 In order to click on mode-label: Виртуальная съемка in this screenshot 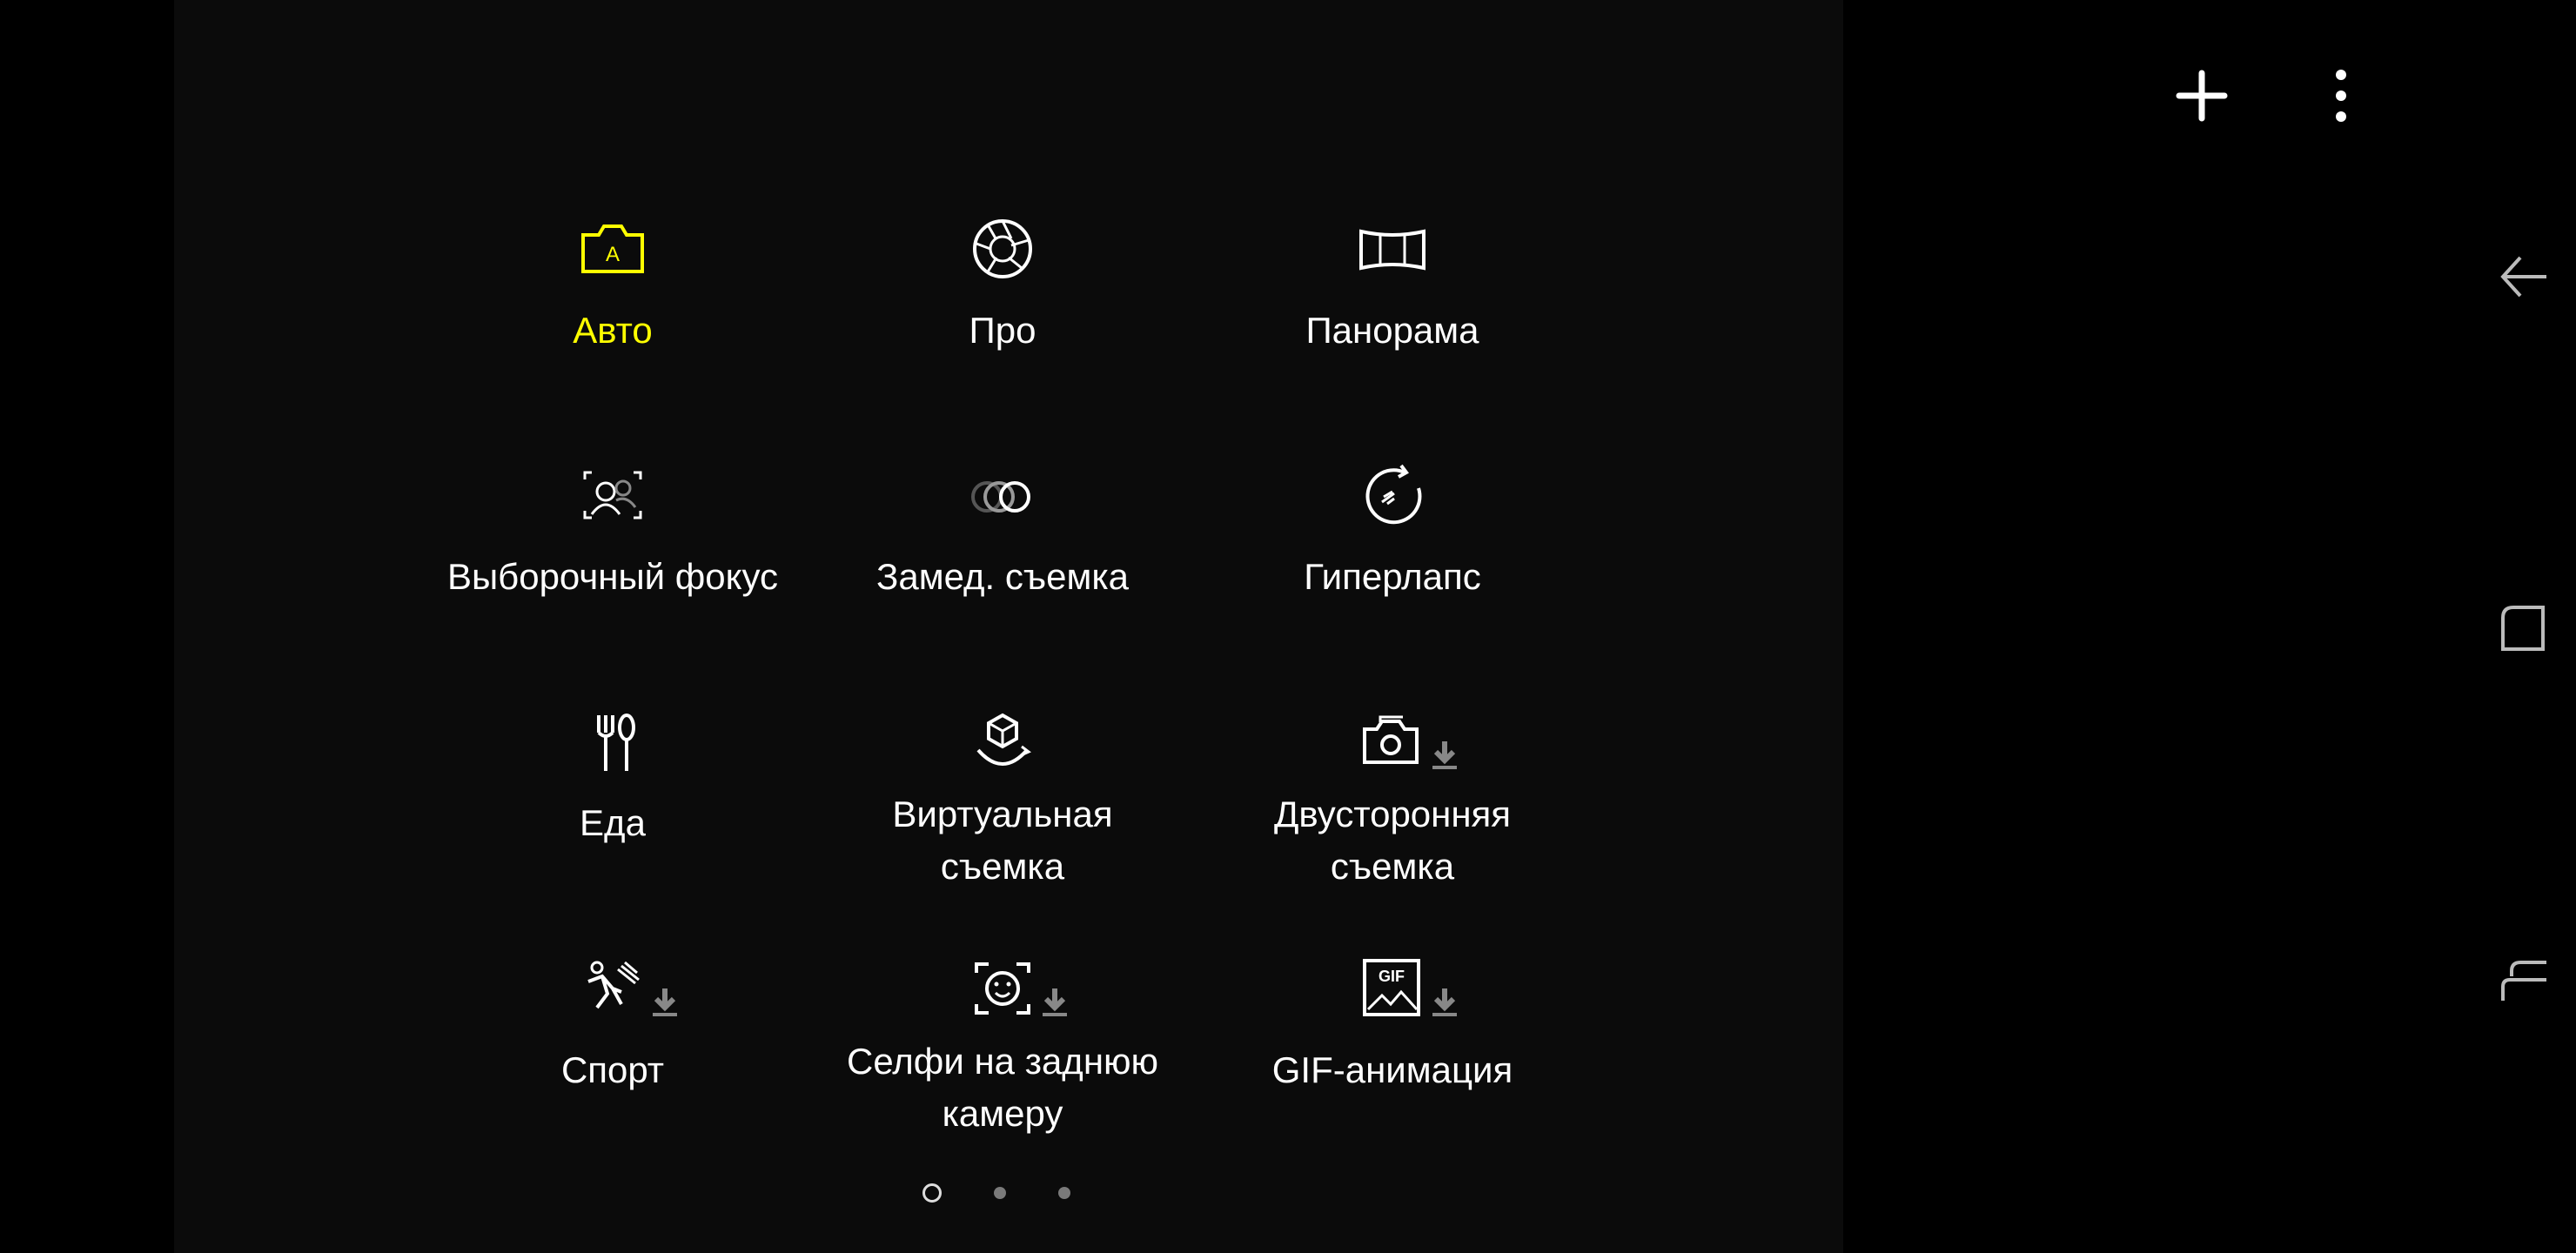, I will do `click(1002, 840)`.